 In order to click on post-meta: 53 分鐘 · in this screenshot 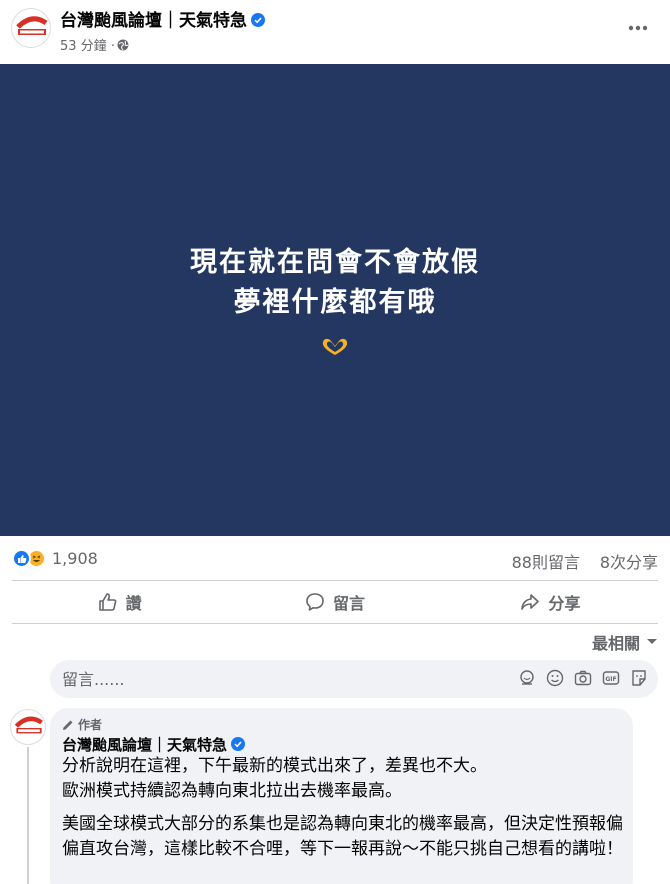, I will do `click(94, 44)`.